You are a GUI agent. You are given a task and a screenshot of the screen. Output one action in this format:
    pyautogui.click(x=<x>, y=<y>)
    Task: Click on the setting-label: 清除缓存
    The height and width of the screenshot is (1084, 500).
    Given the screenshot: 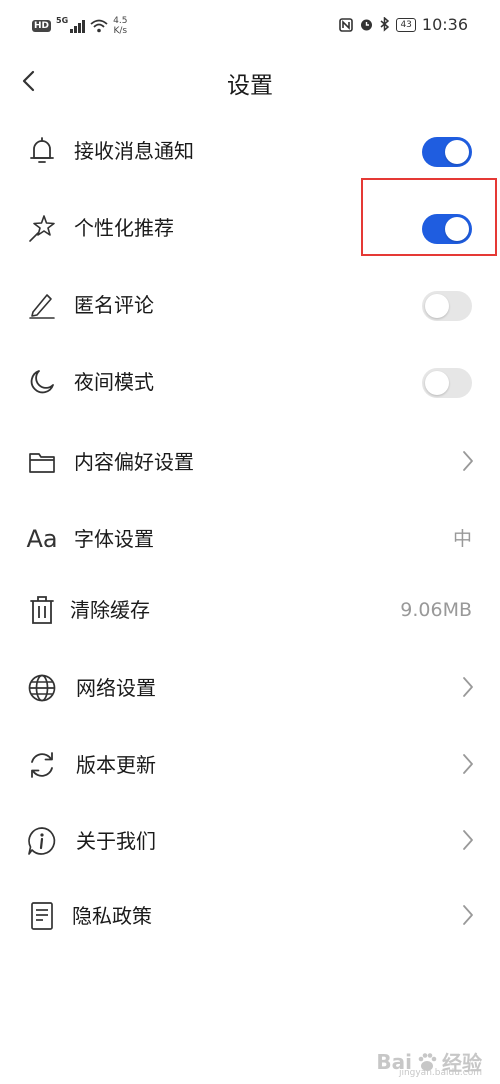 What is the action you would take?
    pyautogui.click(x=110, y=610)
    